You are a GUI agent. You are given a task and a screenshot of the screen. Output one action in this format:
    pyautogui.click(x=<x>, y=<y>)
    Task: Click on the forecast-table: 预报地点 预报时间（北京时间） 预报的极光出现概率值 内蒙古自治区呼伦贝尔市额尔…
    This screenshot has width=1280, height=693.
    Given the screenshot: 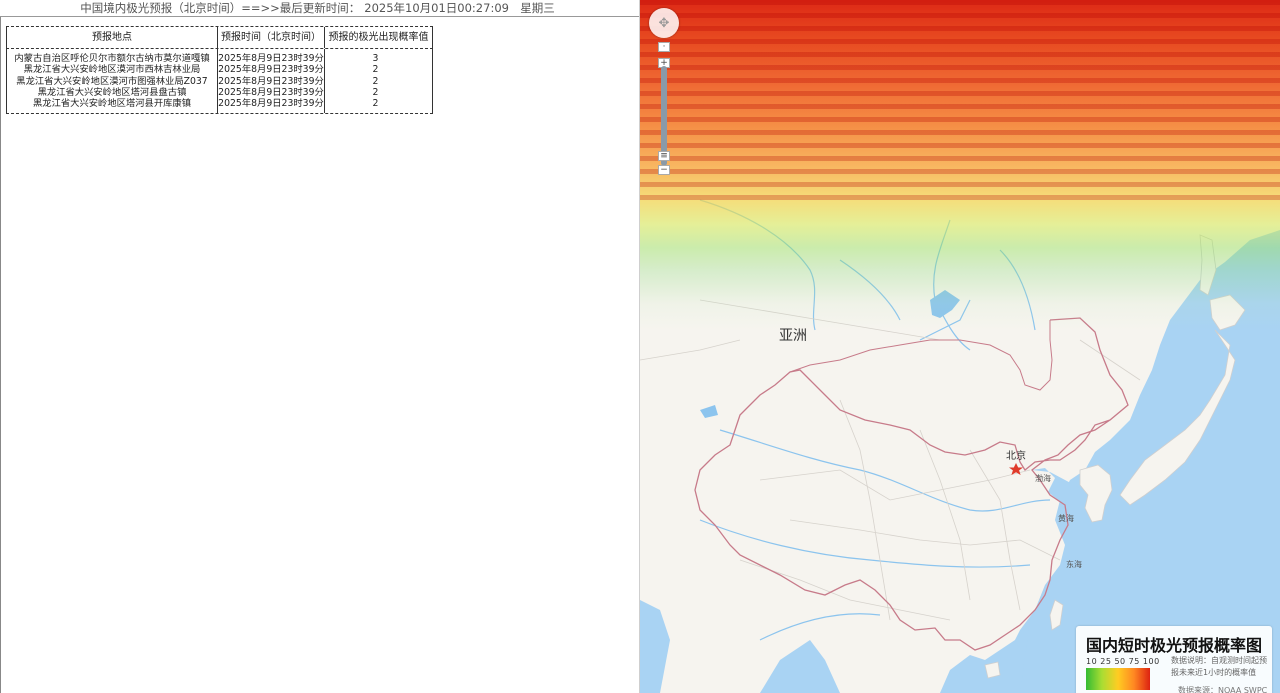 What is the action you would take?
    pyautogui.click(x=219, y=70)
    